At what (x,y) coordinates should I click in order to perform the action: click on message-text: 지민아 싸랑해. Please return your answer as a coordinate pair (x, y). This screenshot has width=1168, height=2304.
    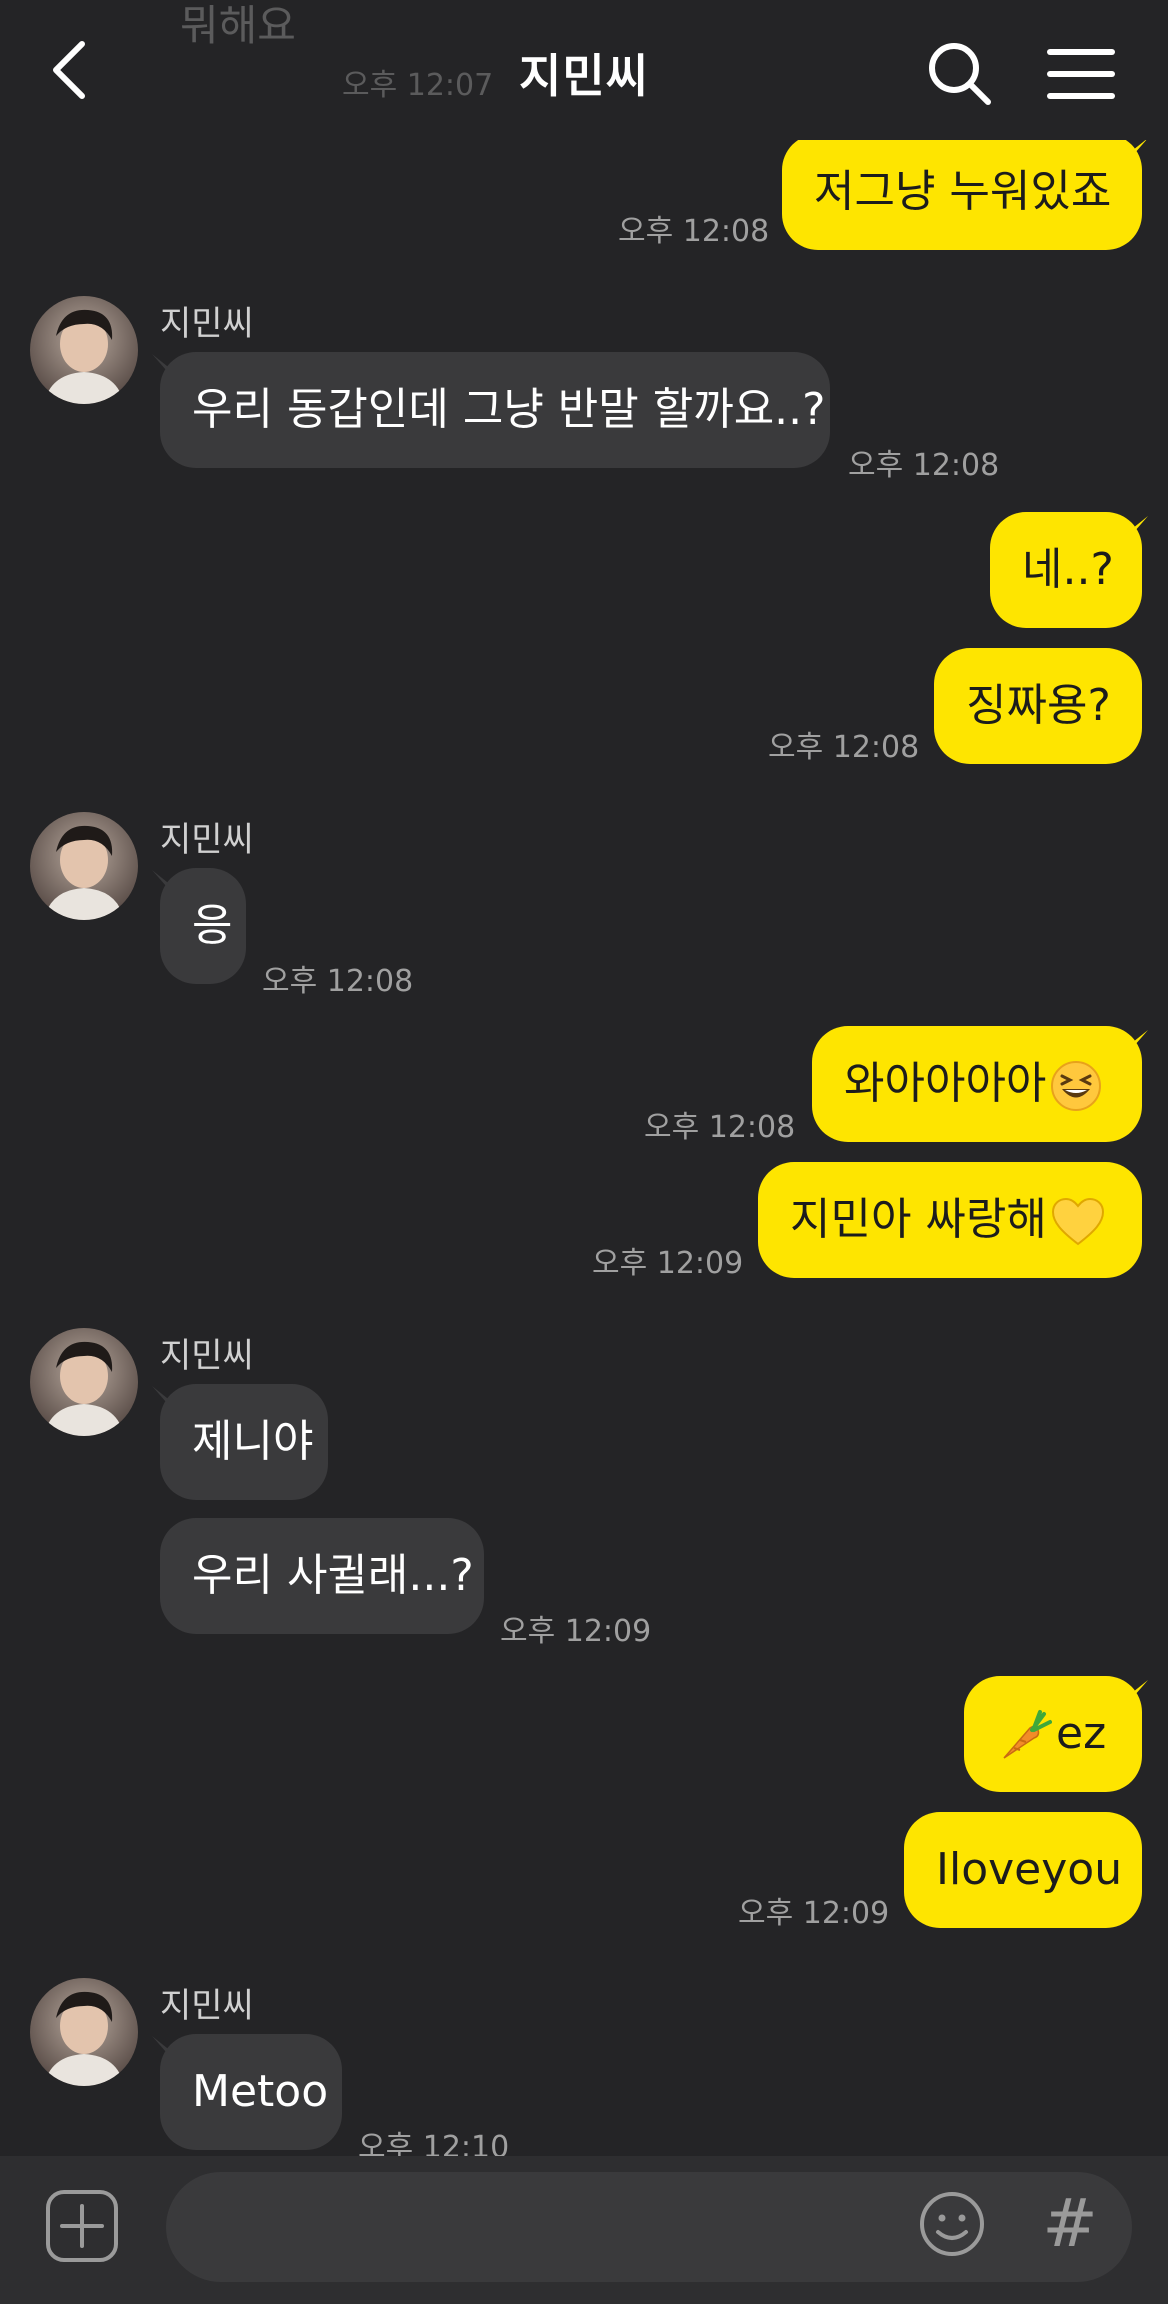
    Looking at the image, I should click on (918, 1219).